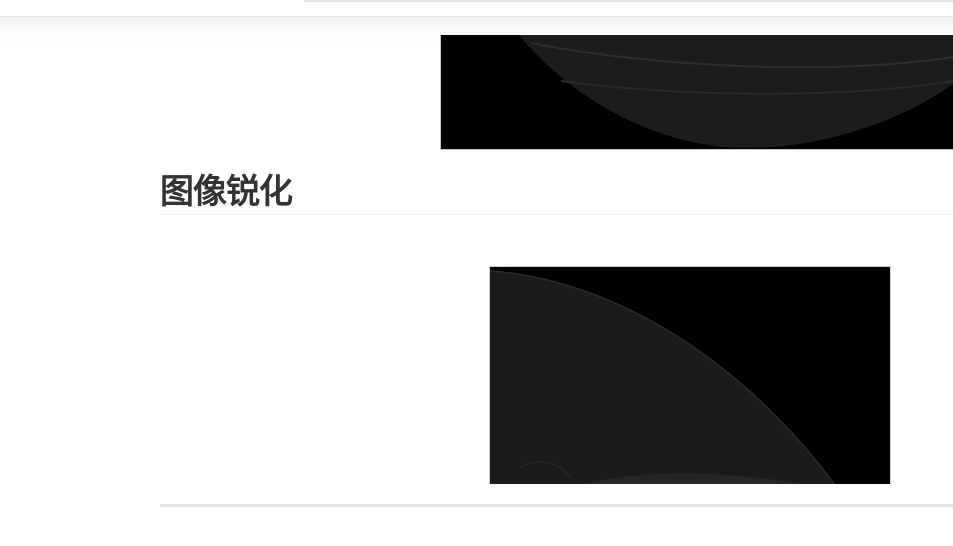  I want to click on image-ct-top, so click(696, 92).